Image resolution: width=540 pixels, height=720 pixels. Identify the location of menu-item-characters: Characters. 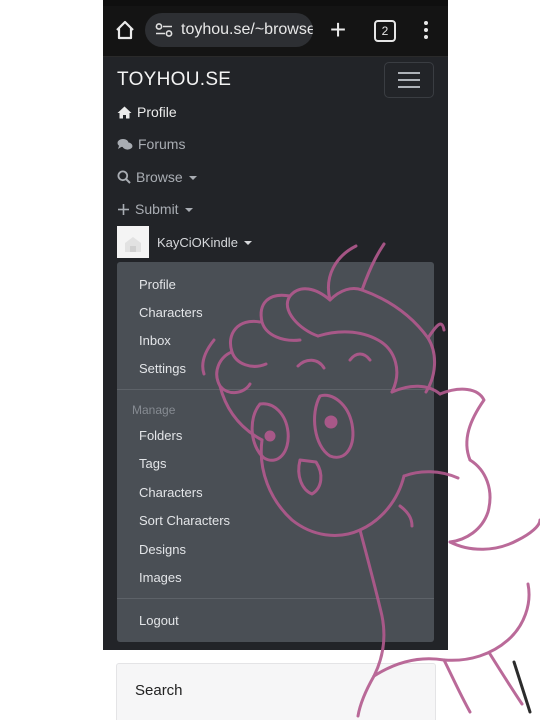
(171, 312).